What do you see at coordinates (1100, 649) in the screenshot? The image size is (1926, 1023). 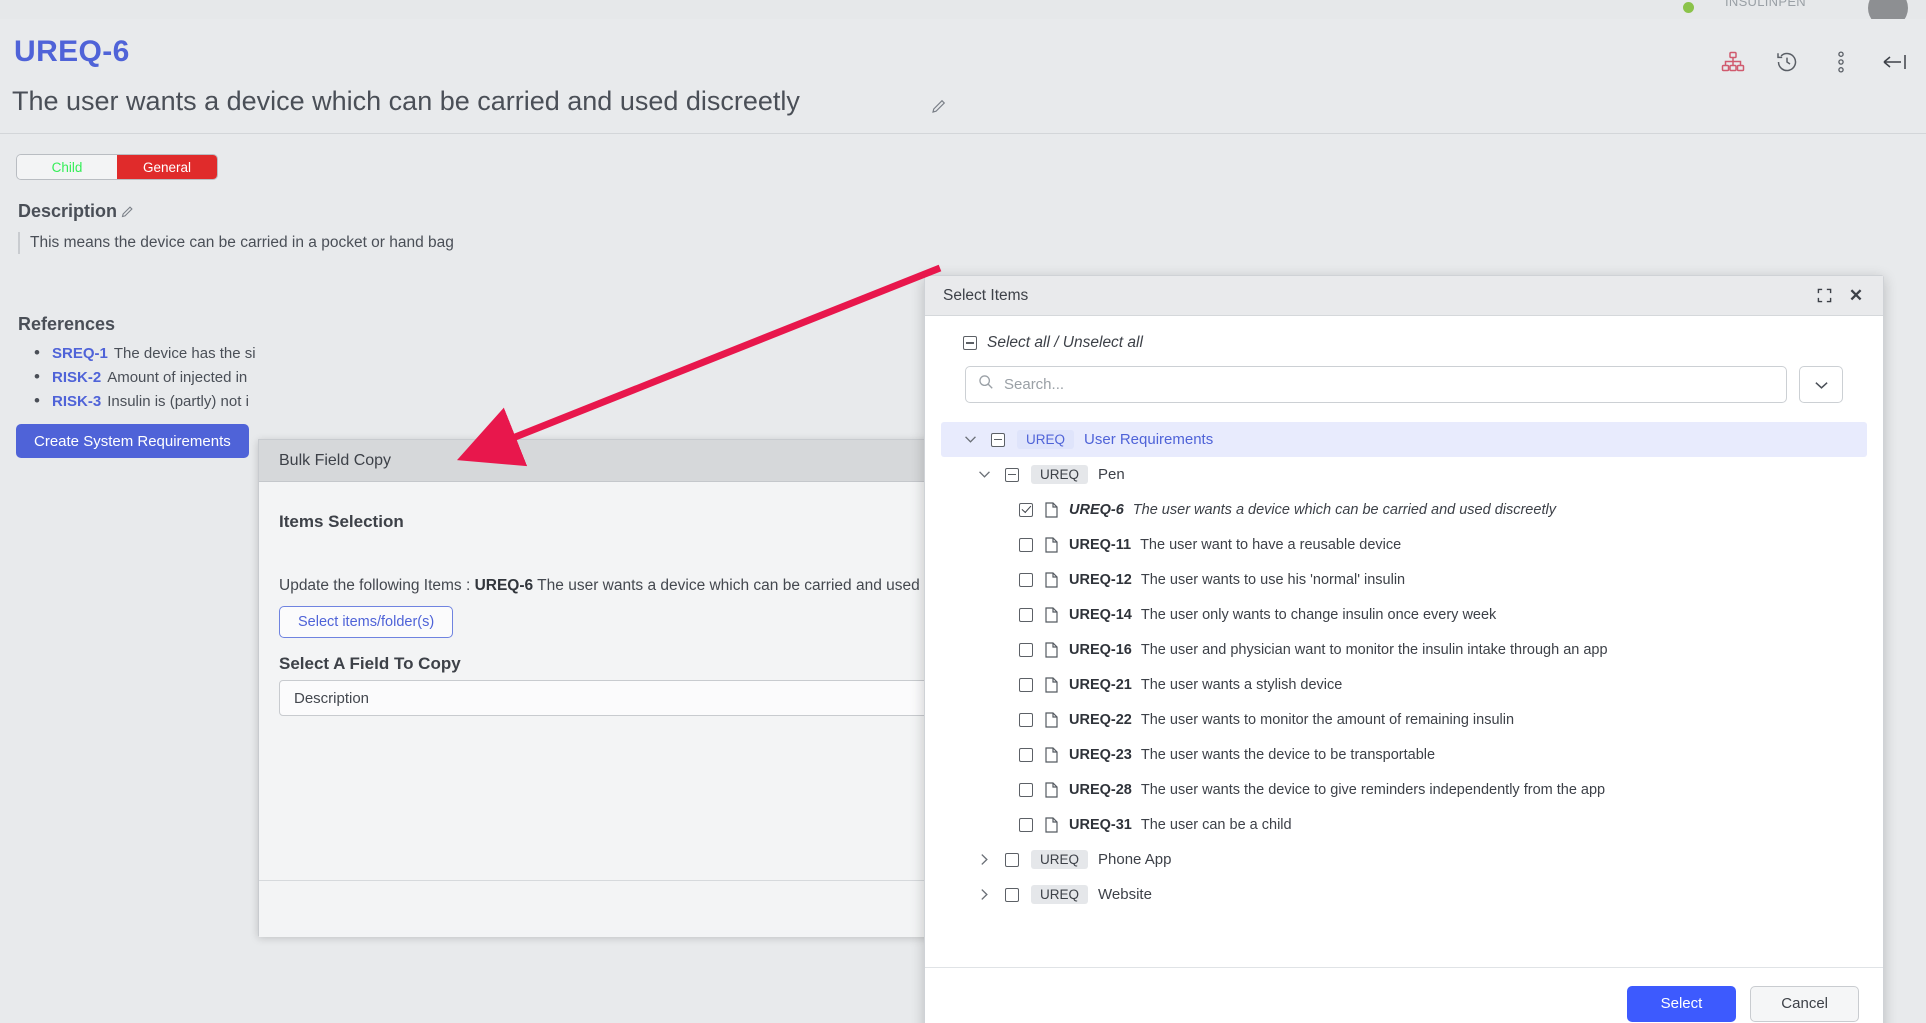 I see `tree-item-id: UREQ-16` at bounding box center [1100, 649].